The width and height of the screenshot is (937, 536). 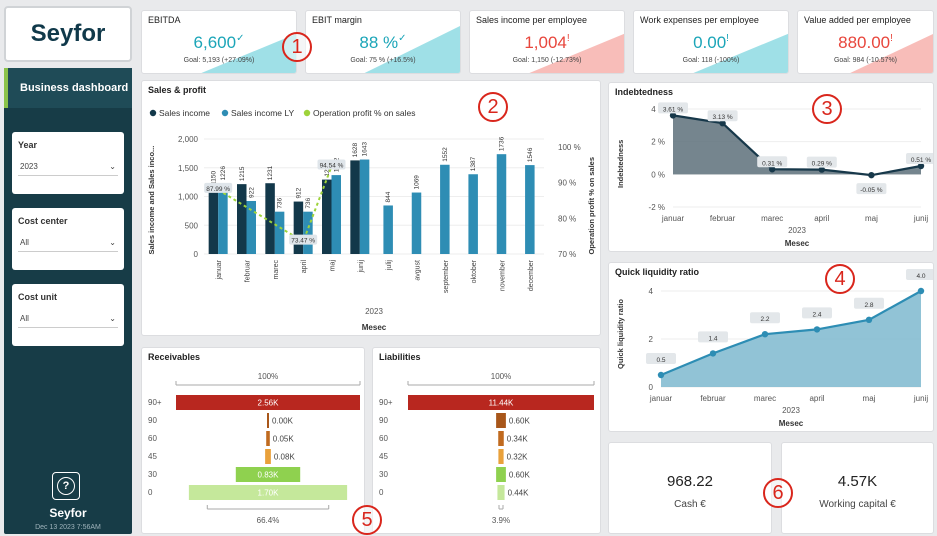 What do you see at coordinates (365, 149) in the screenshot?
I see `bar-label: 1643` at bounding box center [365, 149].